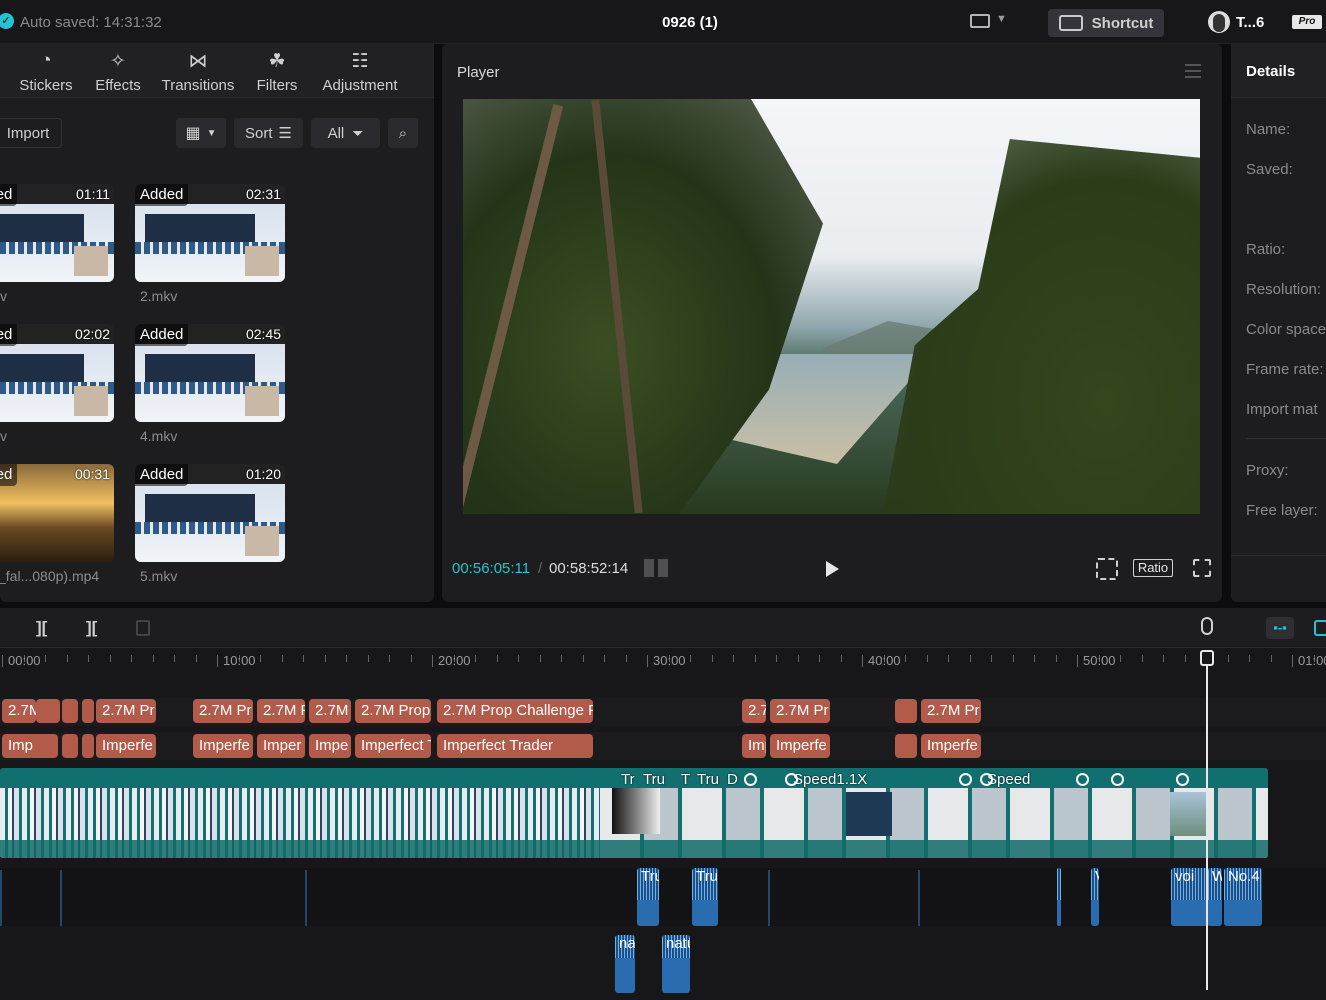  I want to click on sticker-icon: ◔, so click(46, 61).